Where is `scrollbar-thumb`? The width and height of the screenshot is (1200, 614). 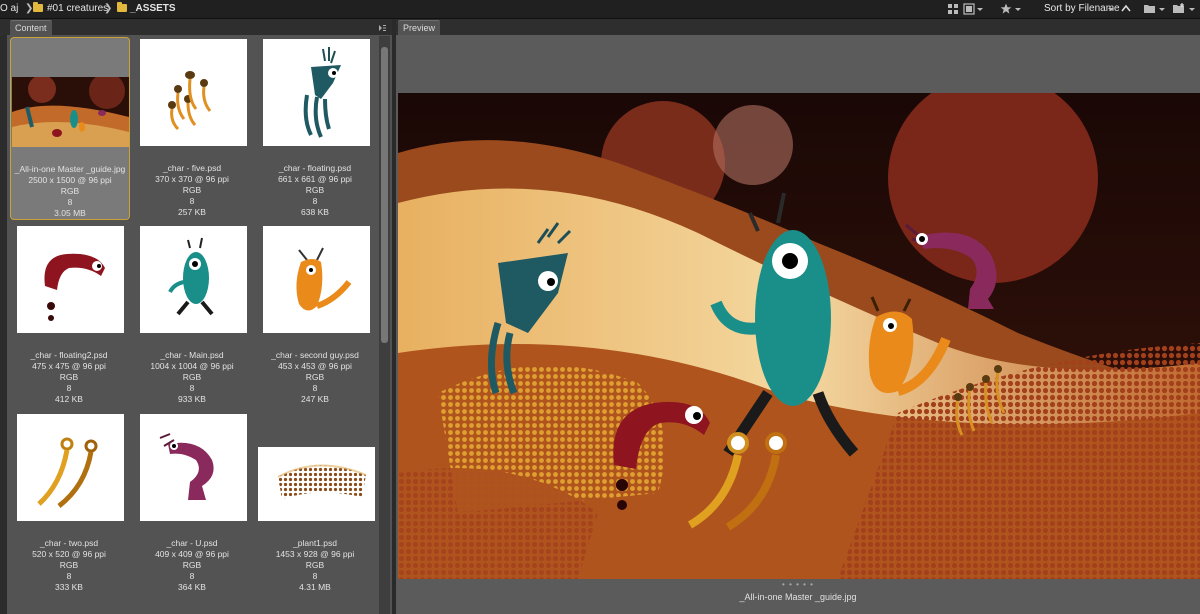
scrollbar-thumb is located at coordinates (384, 195).